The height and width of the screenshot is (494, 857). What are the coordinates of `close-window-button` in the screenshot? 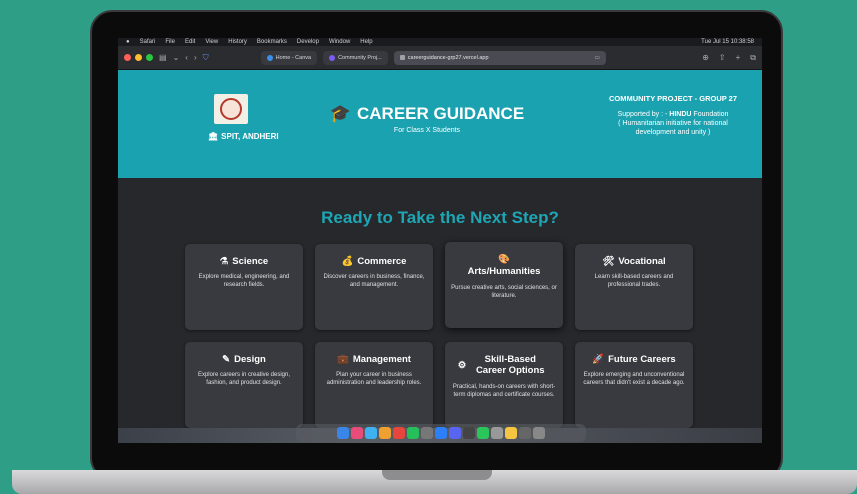 It's located at (127, 57).